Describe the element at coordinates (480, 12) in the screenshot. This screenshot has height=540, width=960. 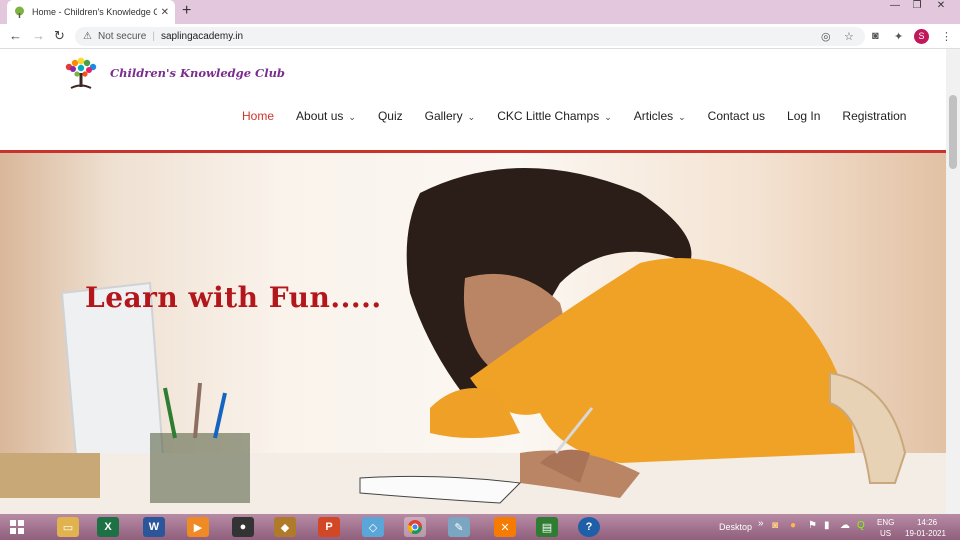
I see `browser-tab-strip: Home - Children's Knowledge Cl ✕ + — ❐ ✕` at that location.